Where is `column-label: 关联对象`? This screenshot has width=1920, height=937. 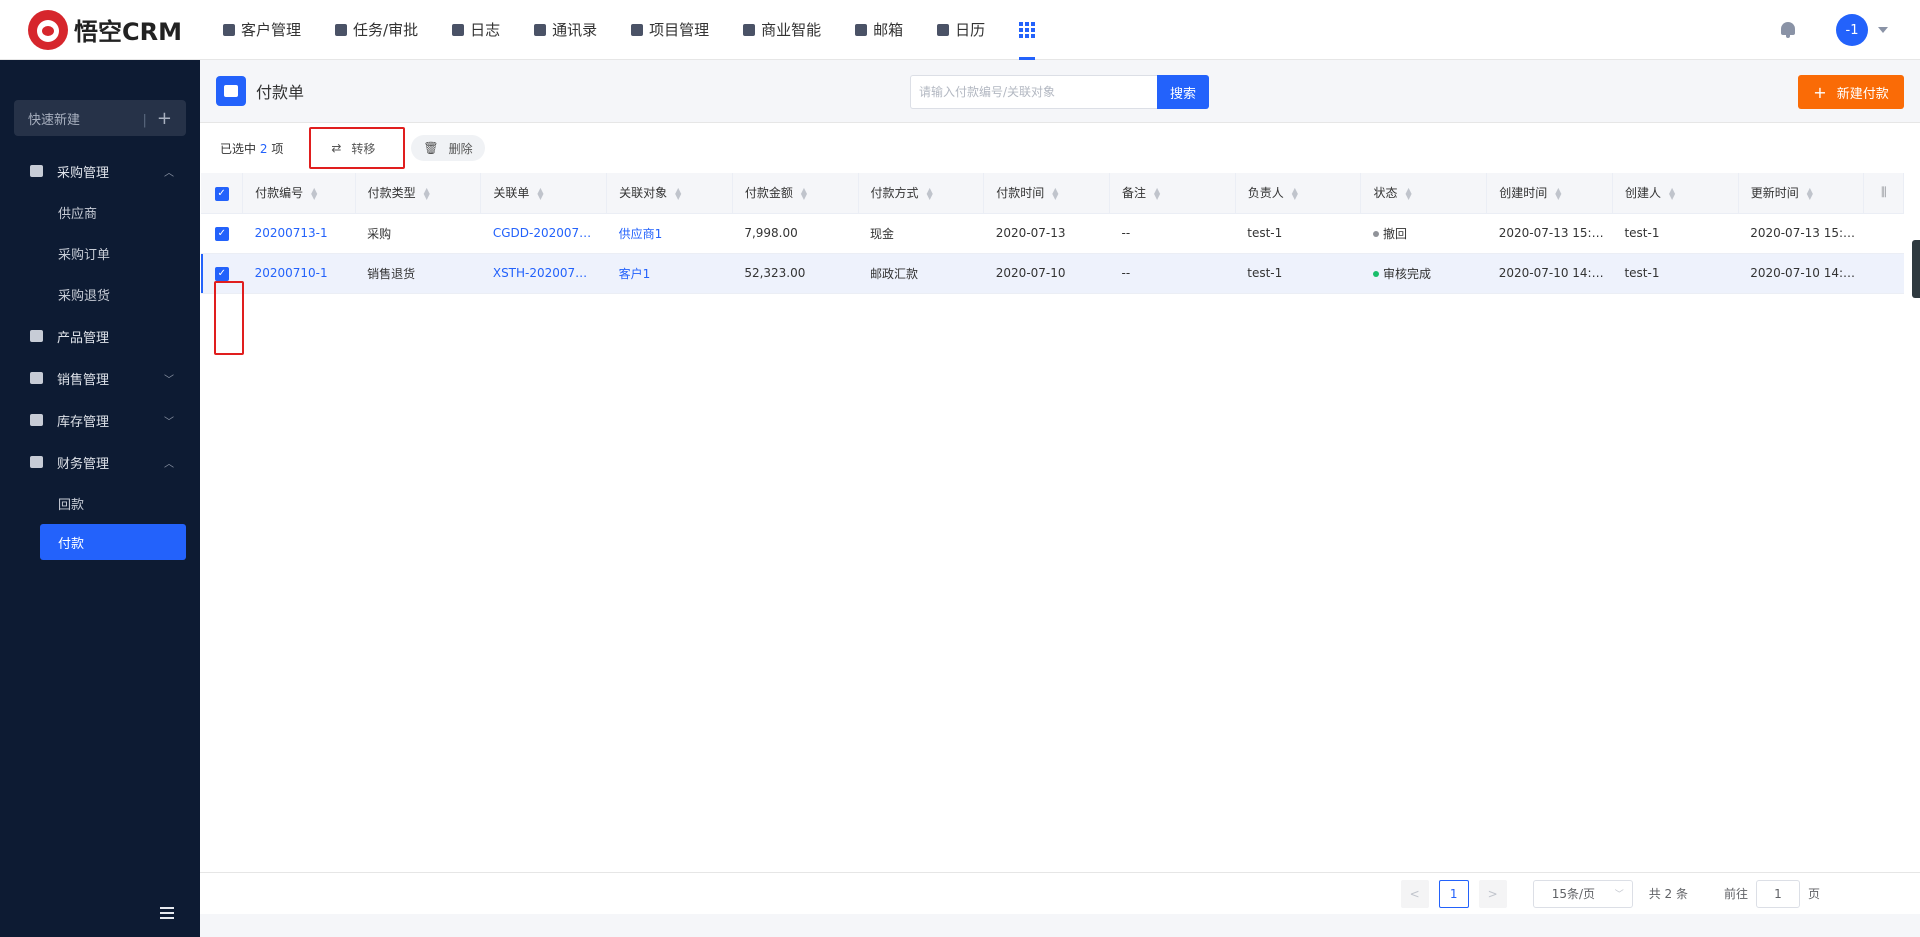 column-label: 关联对象 is located at coordinates (643, 193).